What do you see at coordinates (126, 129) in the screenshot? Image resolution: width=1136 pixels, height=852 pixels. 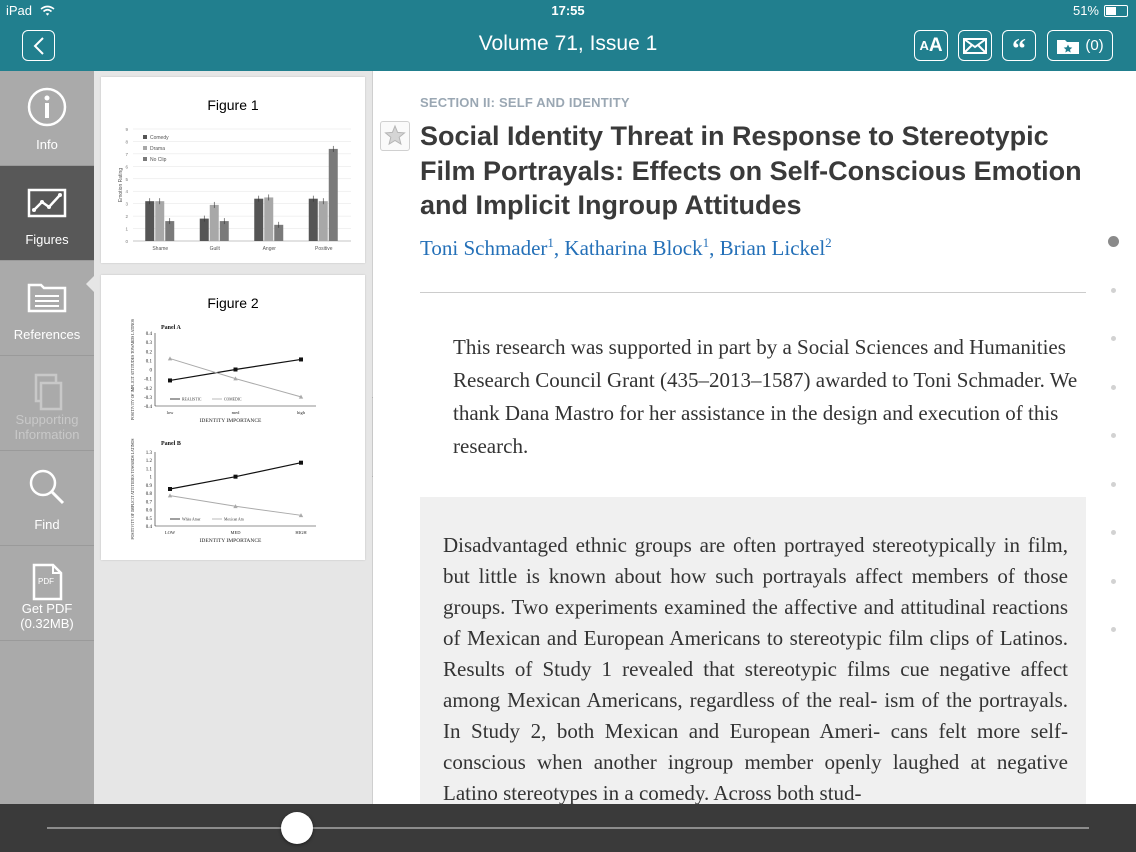 I see `y-tick-label: 9` at bounding box center [126, 129].